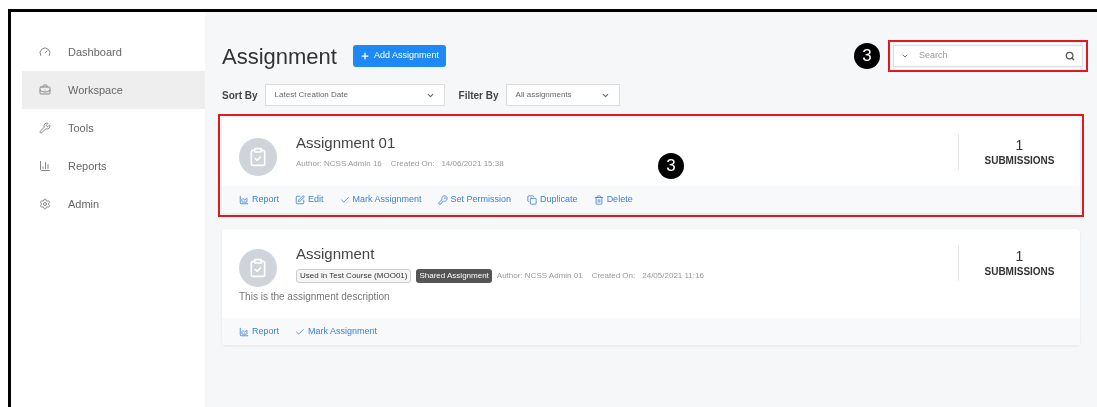  What do you see at coordinates (472, 163) in the screenshot?
I see `created-date: 14/06/2021 15:38` at bounding box center [472, 163].